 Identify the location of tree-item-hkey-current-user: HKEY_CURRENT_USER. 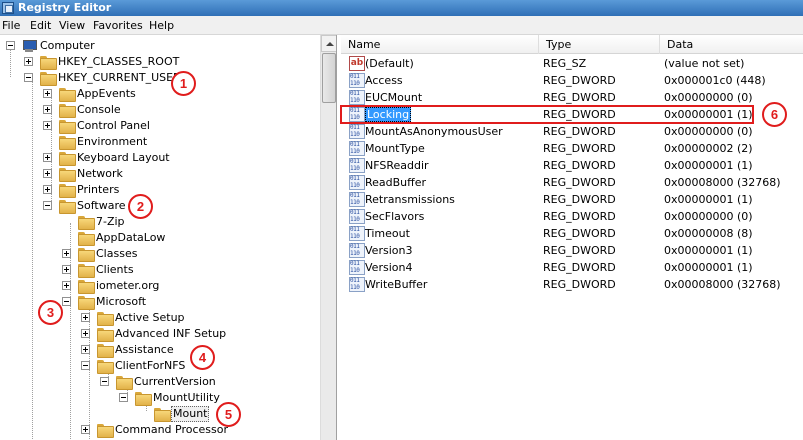
(160, 78).